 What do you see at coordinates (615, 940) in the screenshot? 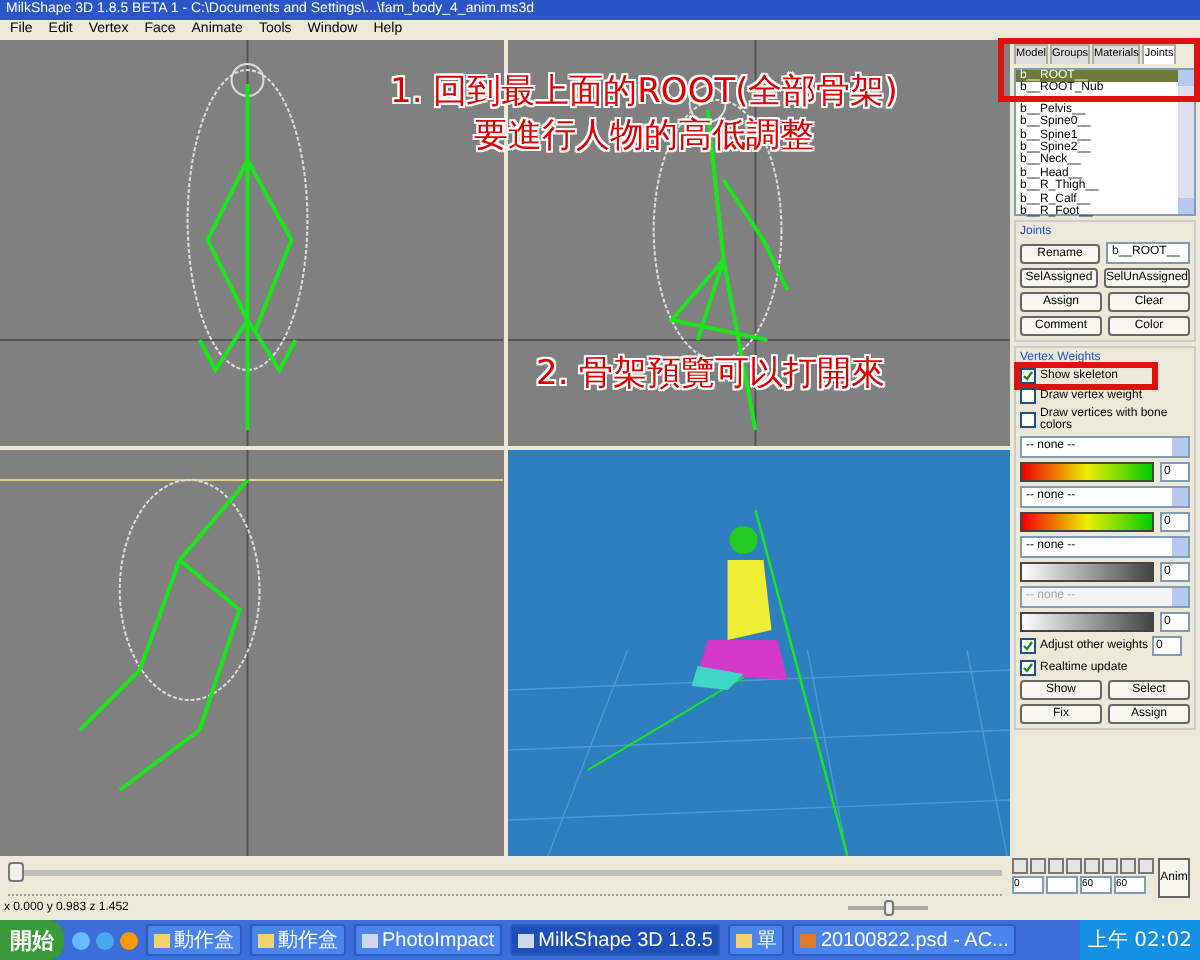
I see `taskbar-button: MilkShape 3D 1.8.5` at bounding box center [615, 940].